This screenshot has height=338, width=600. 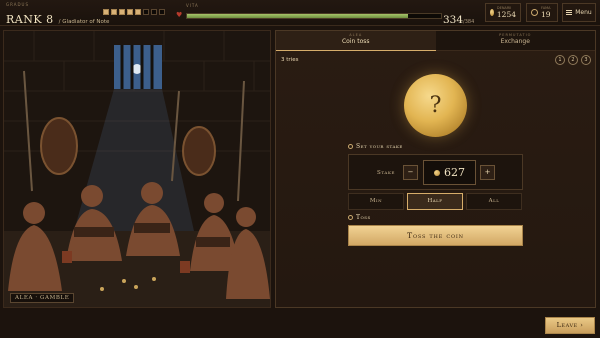 What do you see at coordinates (586, 60) in the screenshot?
I see `try-step: 3` at bounding box center [586, 60].